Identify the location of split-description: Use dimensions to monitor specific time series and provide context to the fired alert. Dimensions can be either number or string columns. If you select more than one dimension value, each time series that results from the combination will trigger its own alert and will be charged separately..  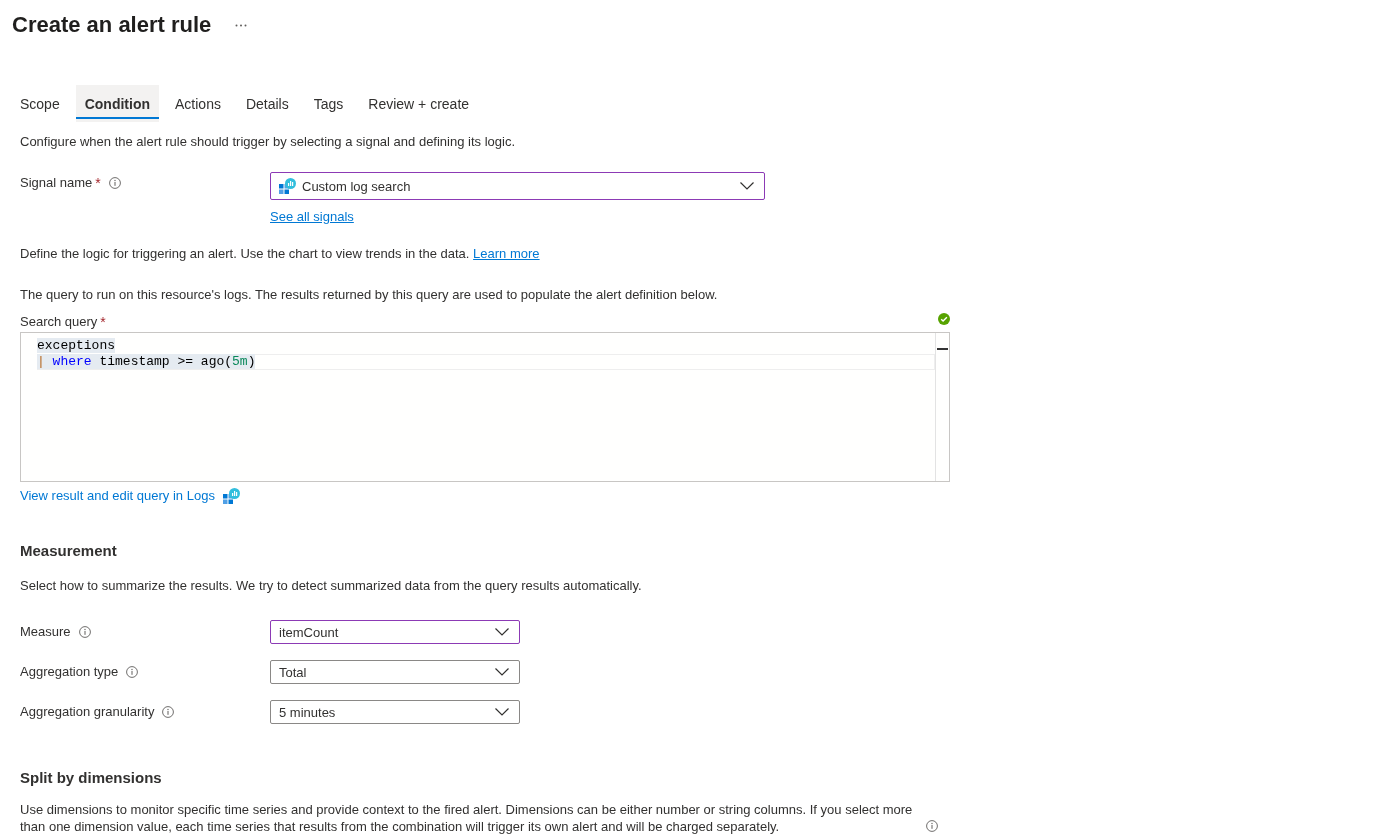
(467, 818).